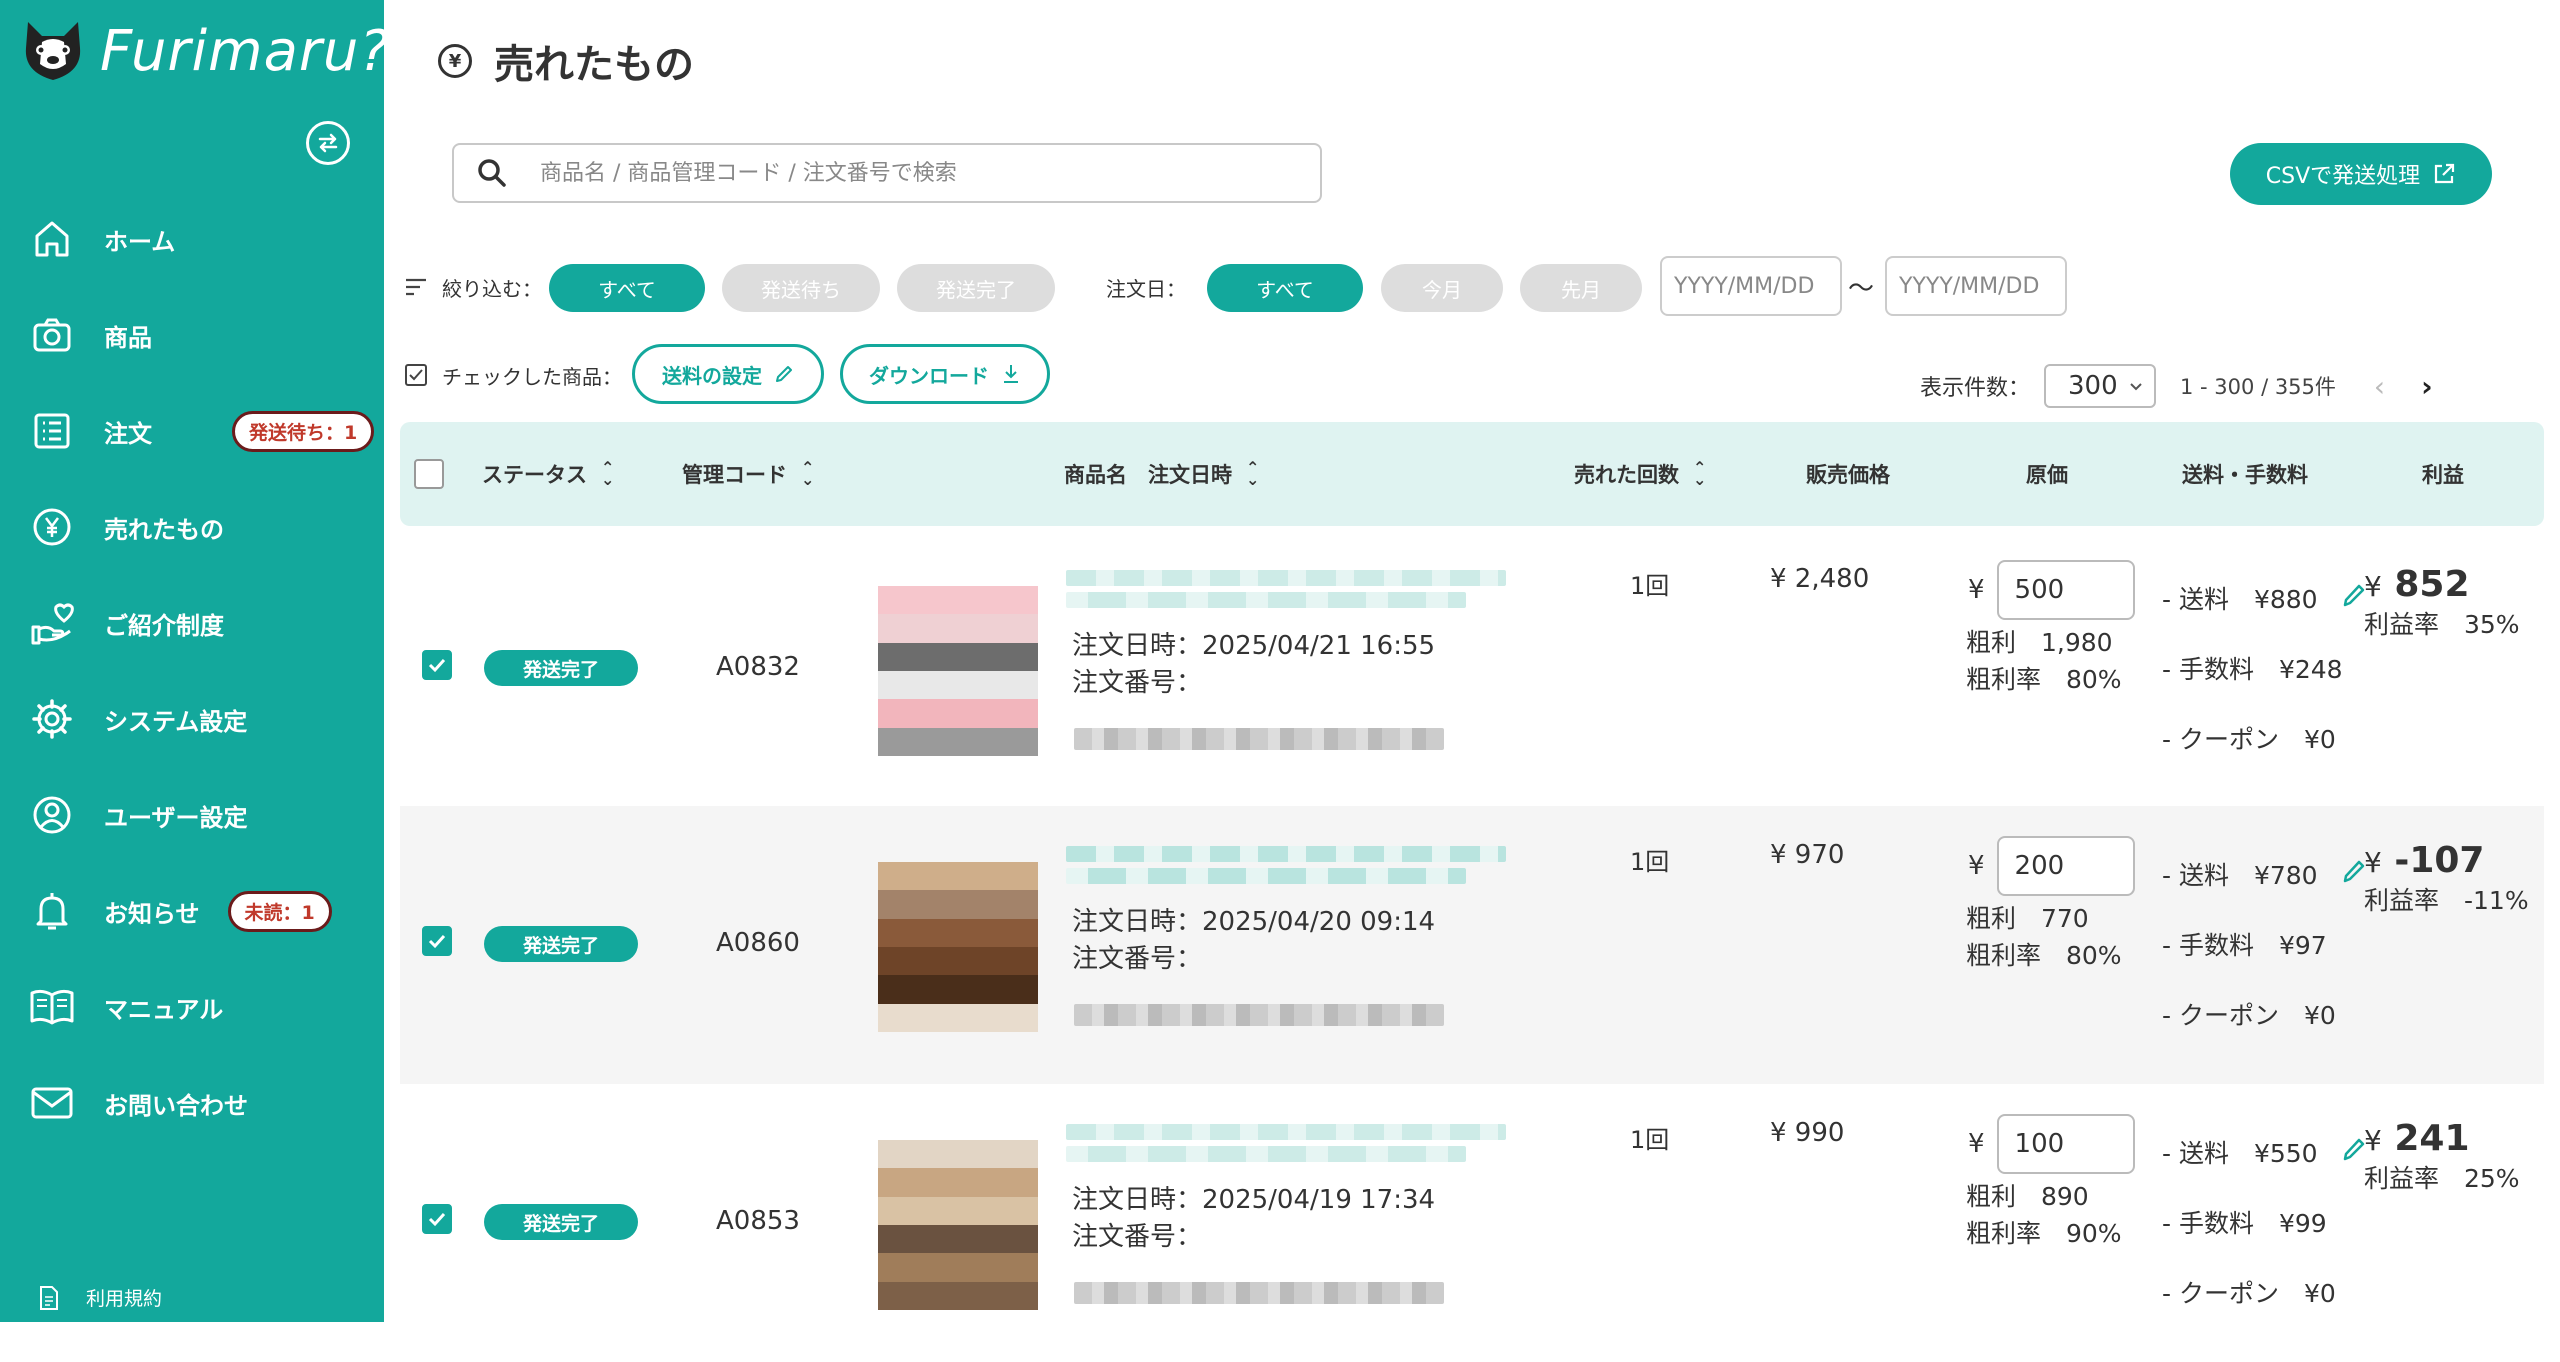  What do you see at coordinates (52, 623) in the screenshot?
I see `hand-heart-icon` at bounding box center [52, 623].